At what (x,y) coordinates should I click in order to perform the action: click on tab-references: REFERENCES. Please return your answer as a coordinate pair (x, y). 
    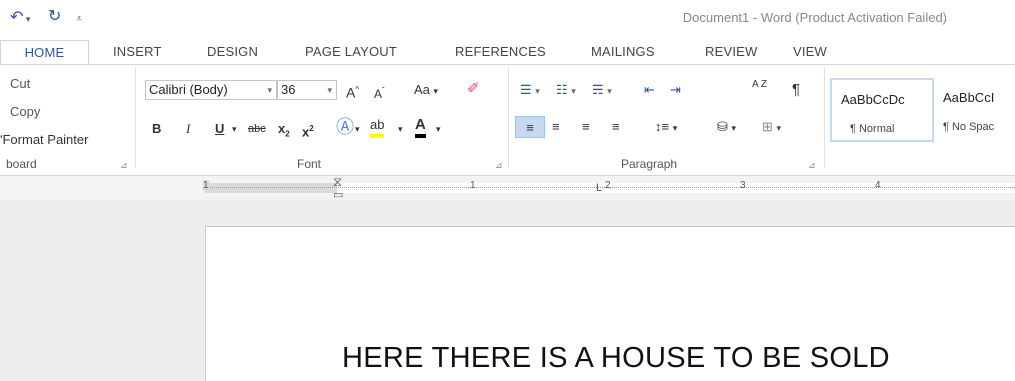
    Looking at the image, I should click on (500, 52).